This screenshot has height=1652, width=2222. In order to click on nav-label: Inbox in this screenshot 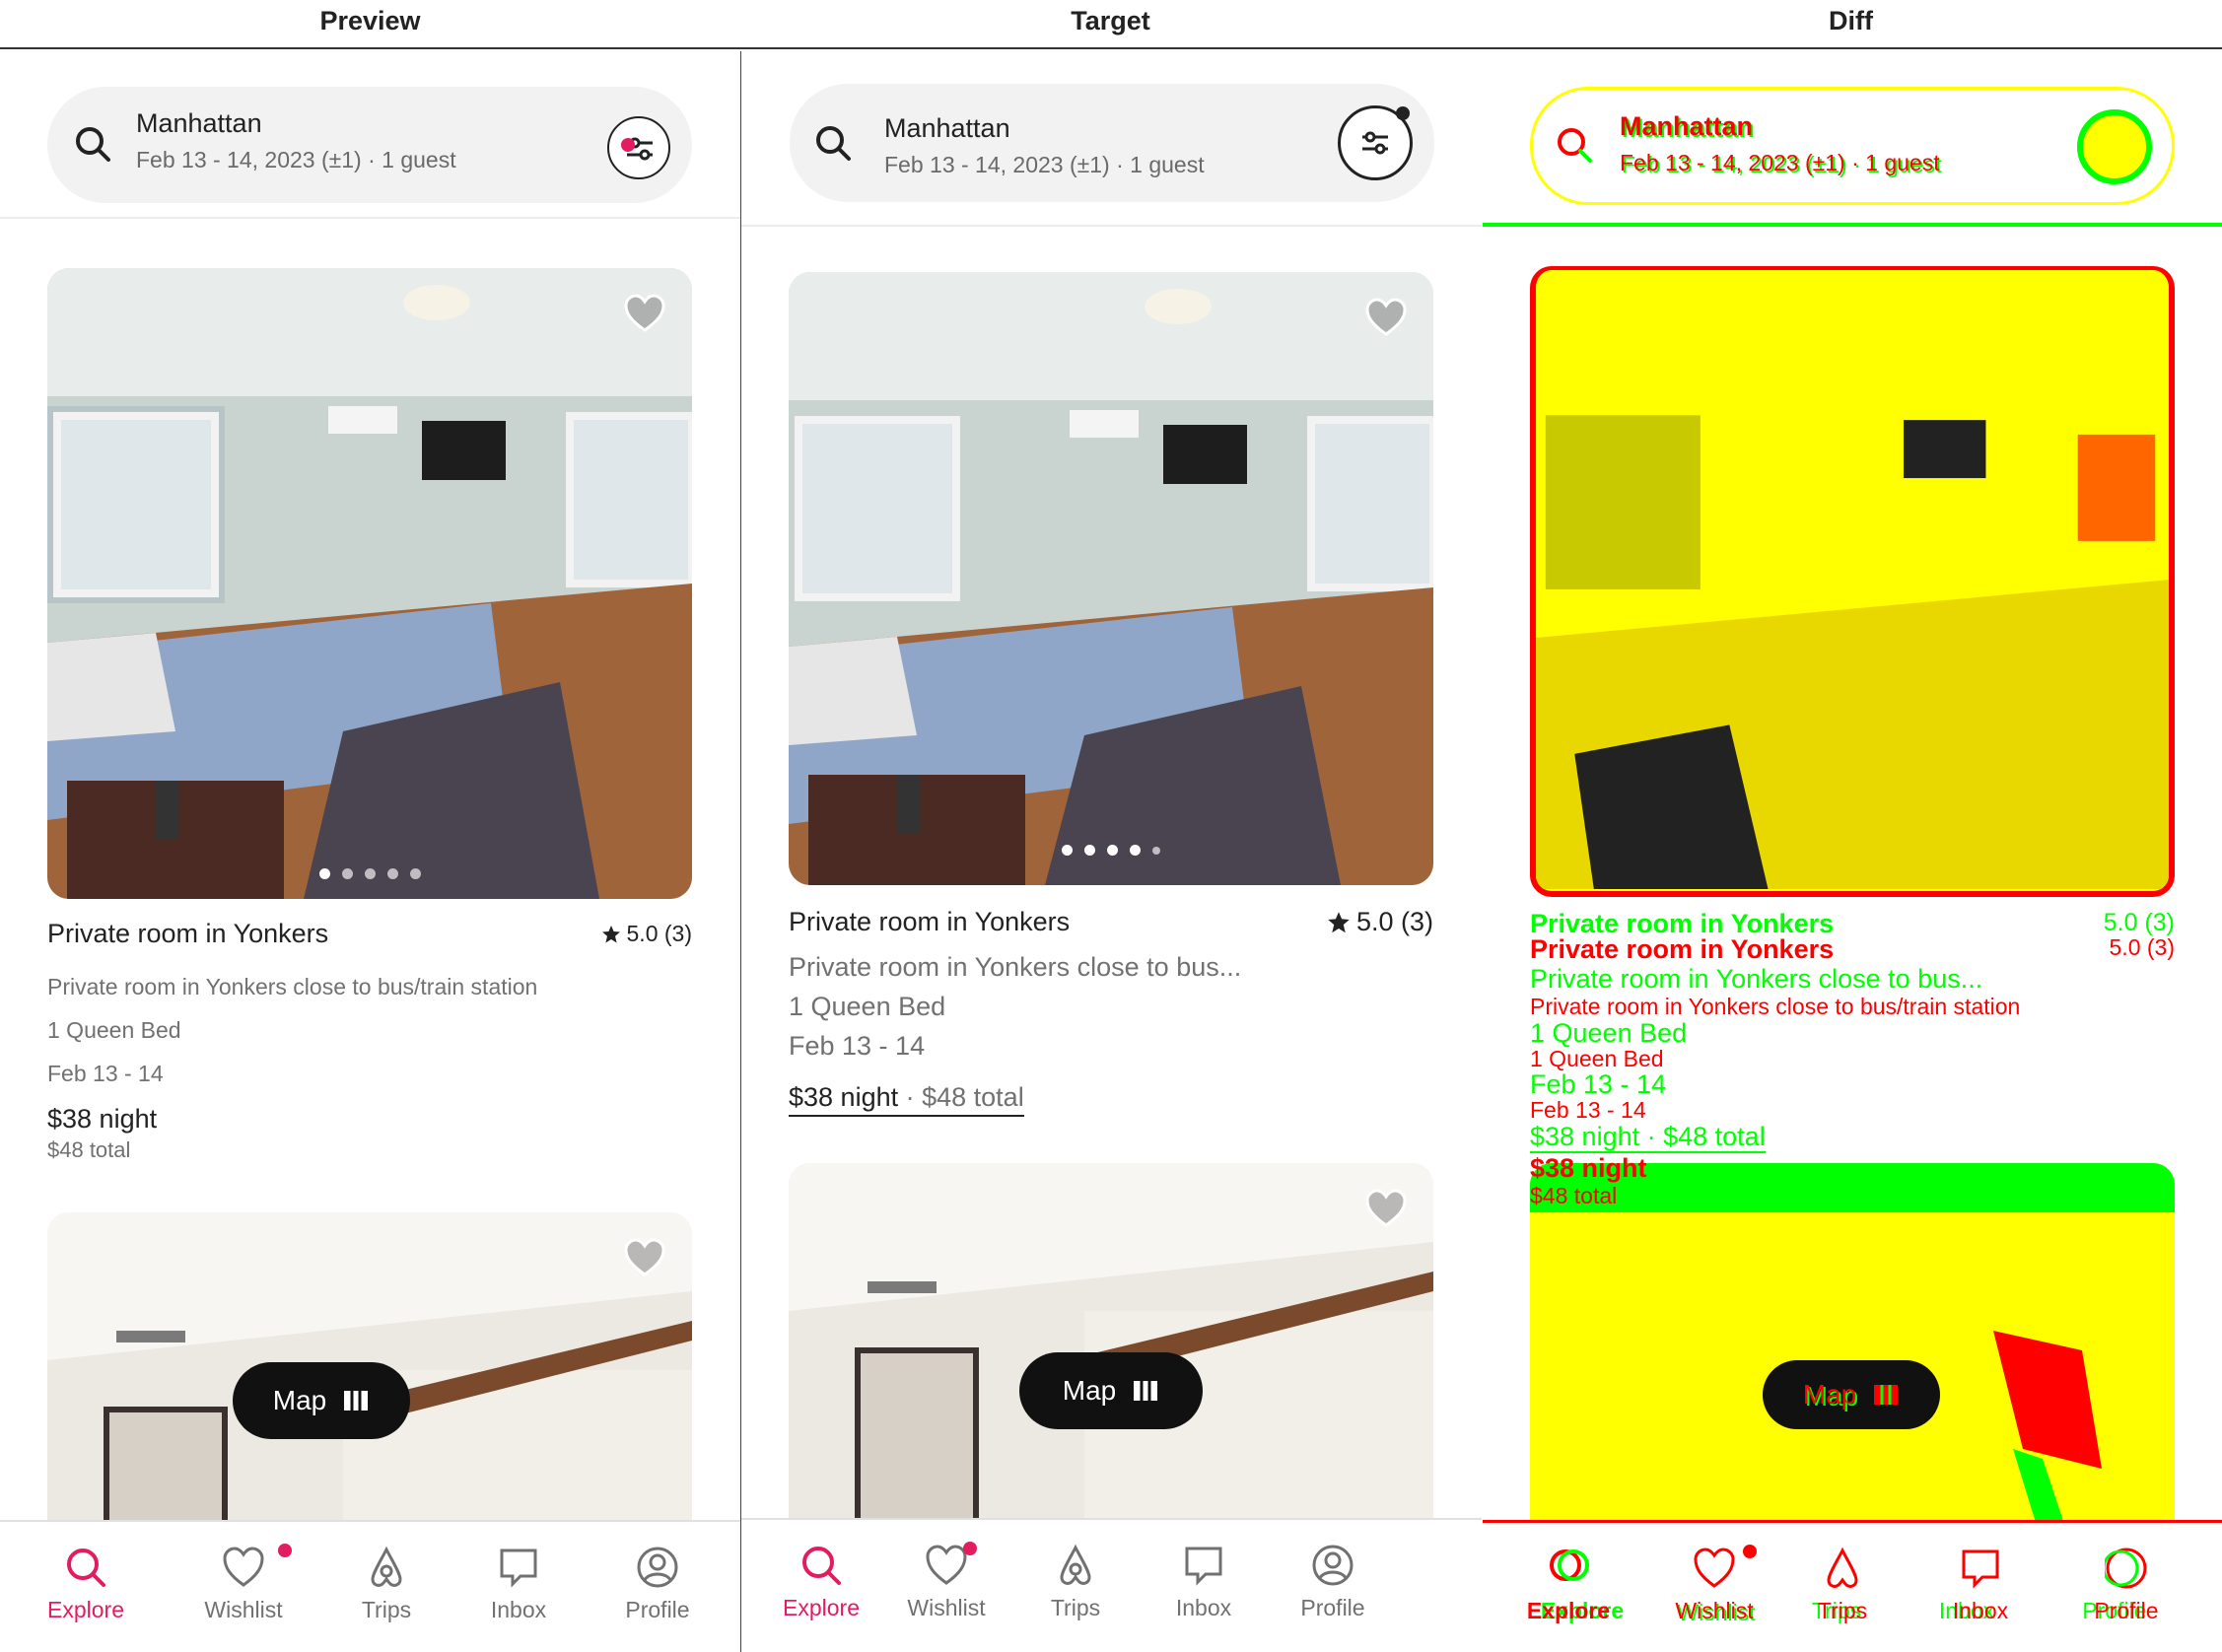, I will do `click(1203, 1607)`.